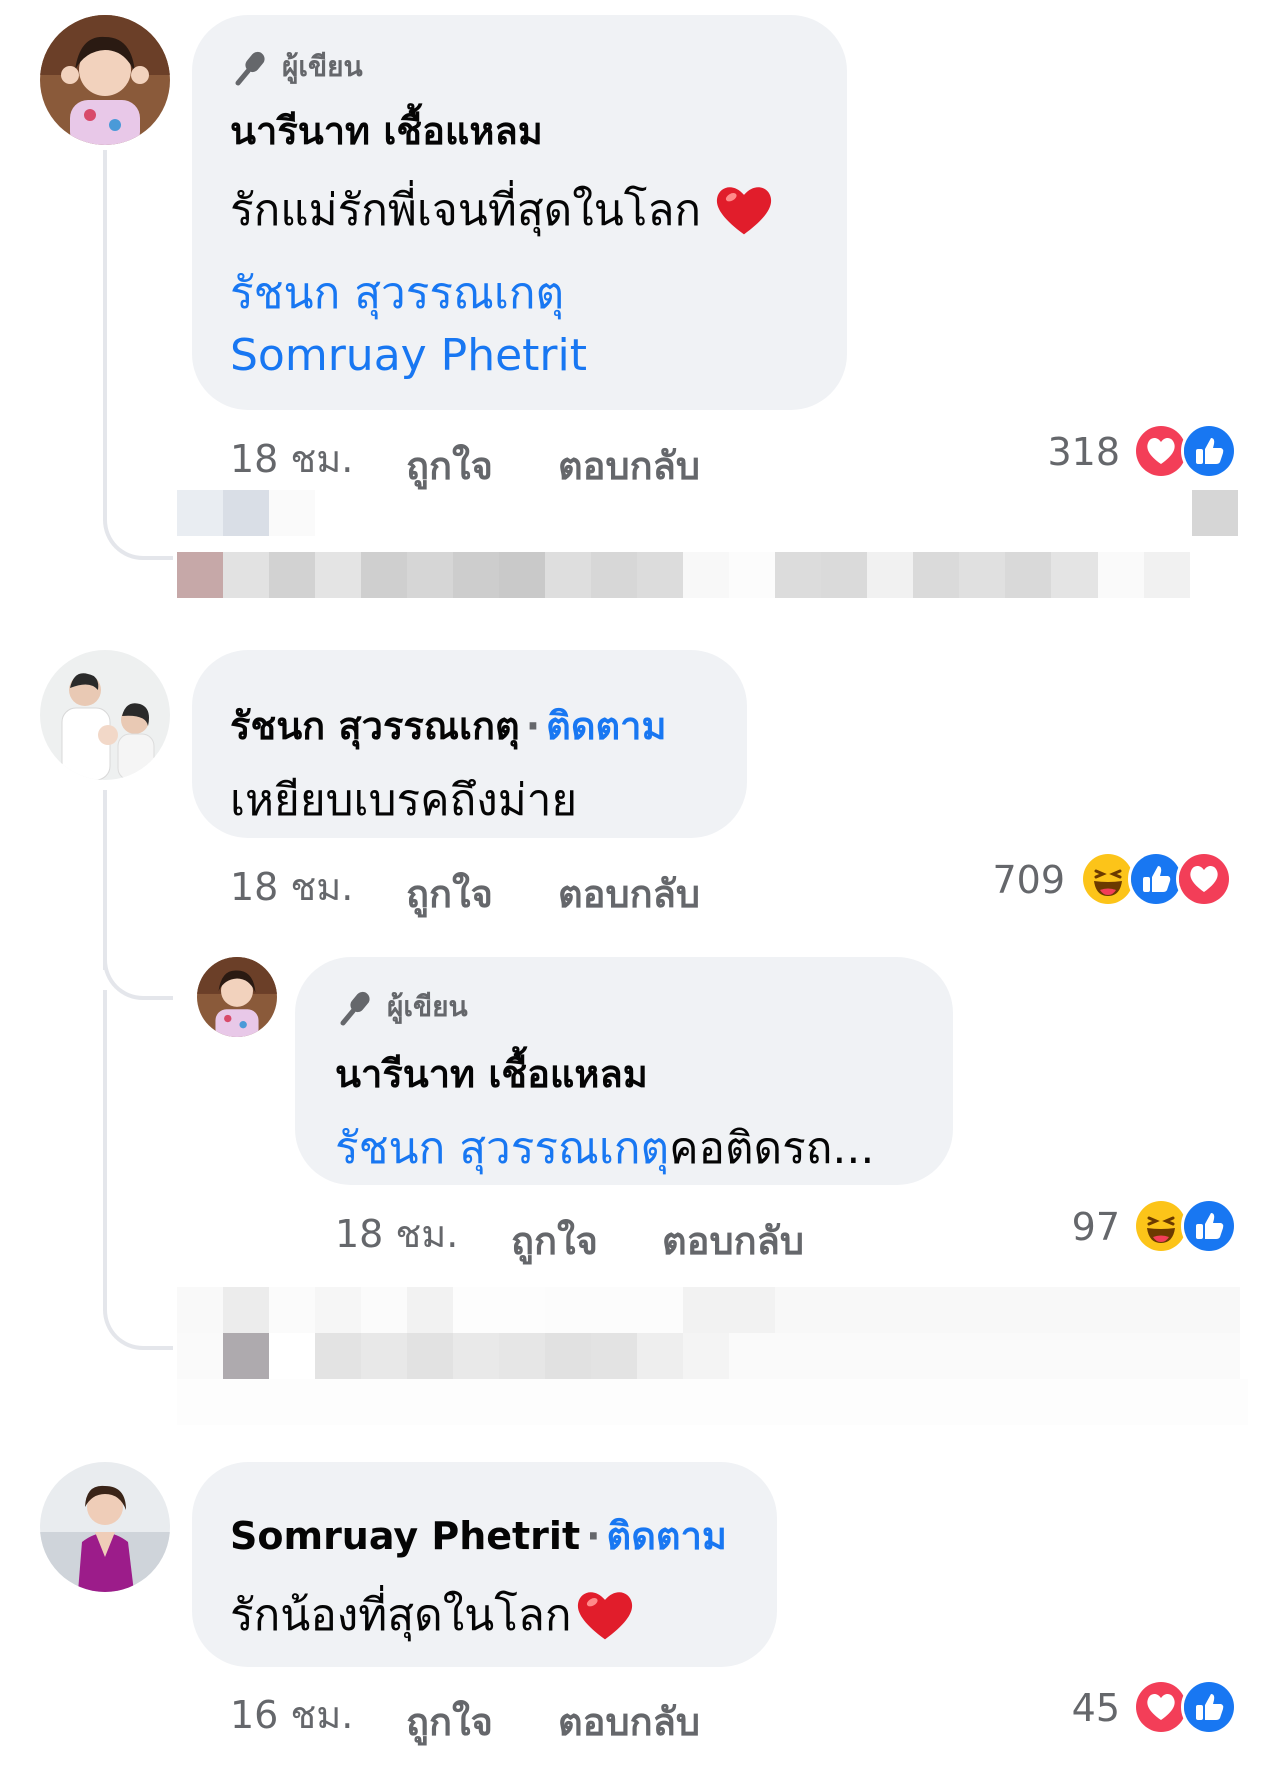  Describe the element at coordinates (1075, 1708) in the screenshot. I see `reaction-count: 45` at that location.